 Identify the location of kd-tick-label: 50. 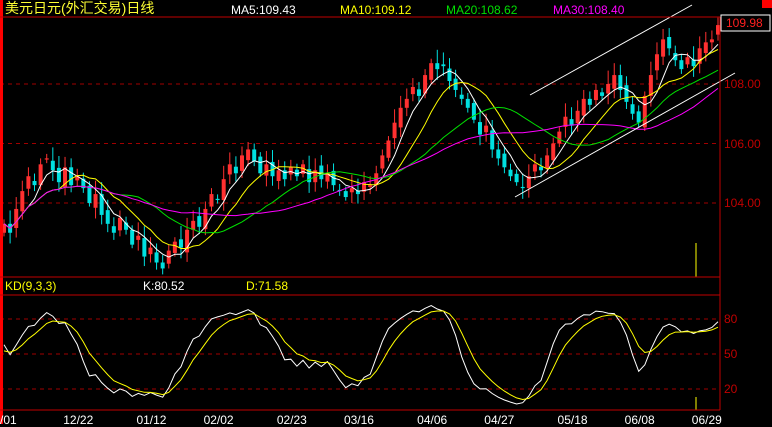
(731, 354).